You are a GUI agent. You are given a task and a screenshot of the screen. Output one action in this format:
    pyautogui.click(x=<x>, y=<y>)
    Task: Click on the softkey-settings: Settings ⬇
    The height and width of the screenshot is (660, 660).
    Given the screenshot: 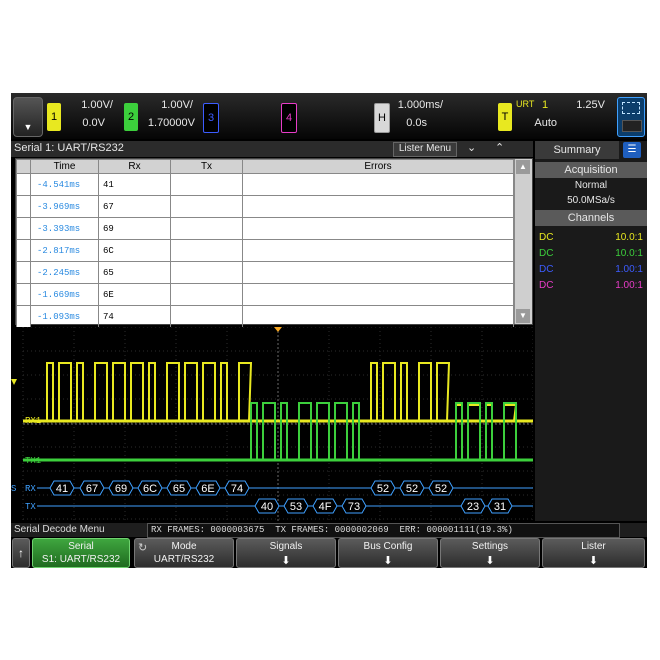 What is the action you would take?
    pyautogui.click(x=490, y=553)
    